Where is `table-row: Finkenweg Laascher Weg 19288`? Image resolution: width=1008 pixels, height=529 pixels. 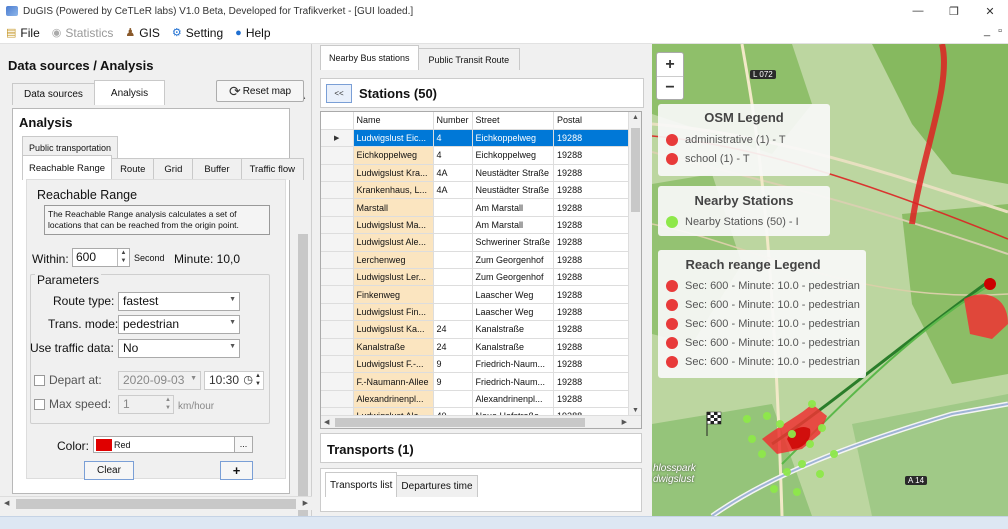
table-row: Finkenweg Laascher Weg 19288 is located at coordinates (477, 294).